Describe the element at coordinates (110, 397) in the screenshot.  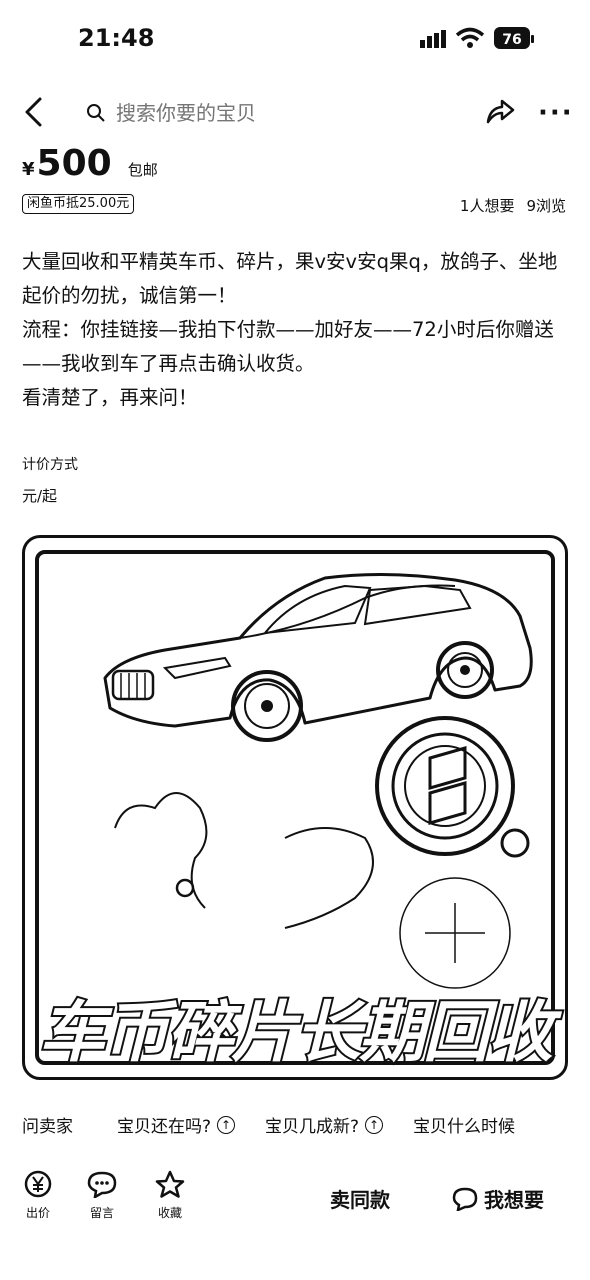
I see `description-paragraph: 看清楚了，再来问！` at that location.